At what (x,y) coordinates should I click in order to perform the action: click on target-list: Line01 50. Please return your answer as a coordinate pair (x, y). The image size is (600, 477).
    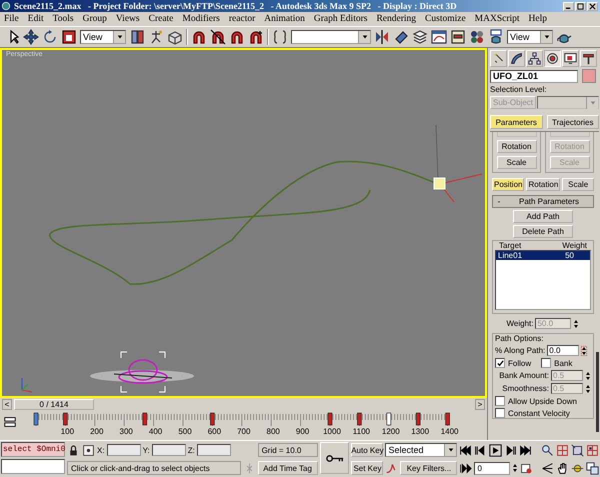
    Looking at the image, I should click on (543, 280).